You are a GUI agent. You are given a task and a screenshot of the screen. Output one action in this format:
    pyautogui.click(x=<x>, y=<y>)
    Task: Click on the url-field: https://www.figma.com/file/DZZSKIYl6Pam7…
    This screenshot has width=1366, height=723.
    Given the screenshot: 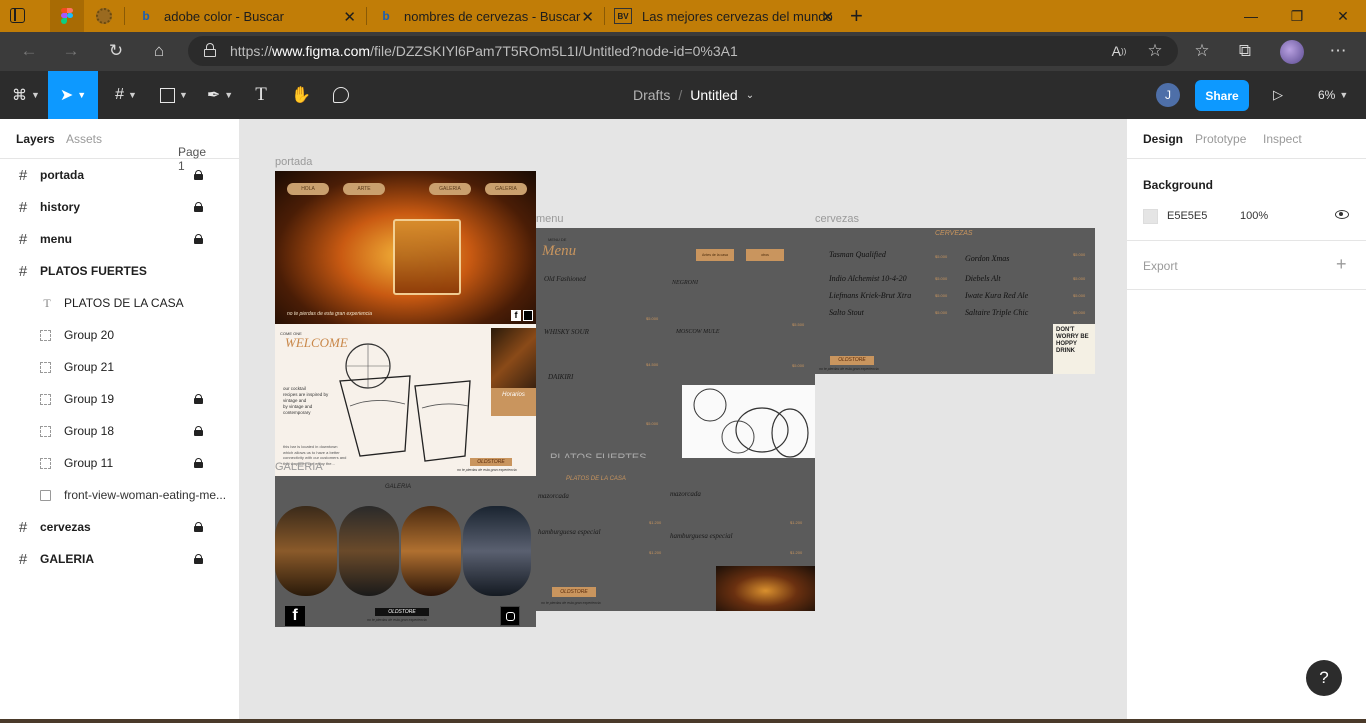 What is the action you would take?
    pyautogui.click(x=683, y=51)
    